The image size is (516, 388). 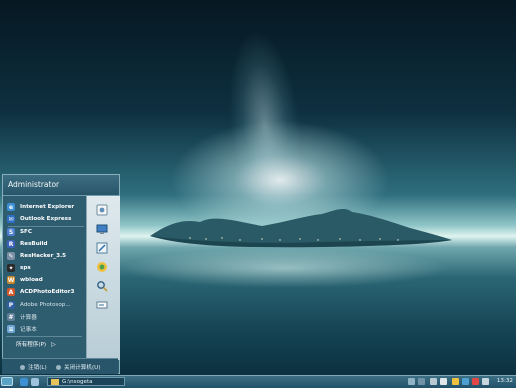 What do you see at coordinates (55, 381) in the screenshot?
I see `folder-icon` at bounding box center [55, 381].